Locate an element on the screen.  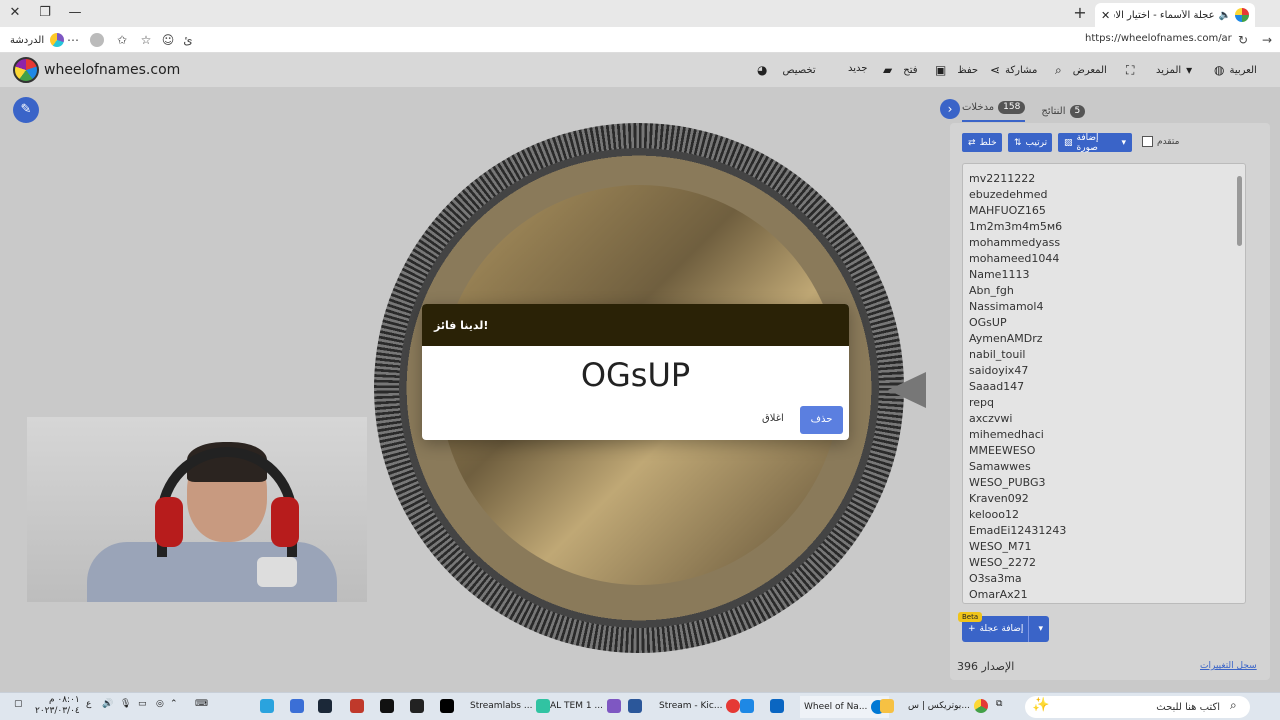
menu-more: المزيد ▾ is located at coordinates (1174, 70).